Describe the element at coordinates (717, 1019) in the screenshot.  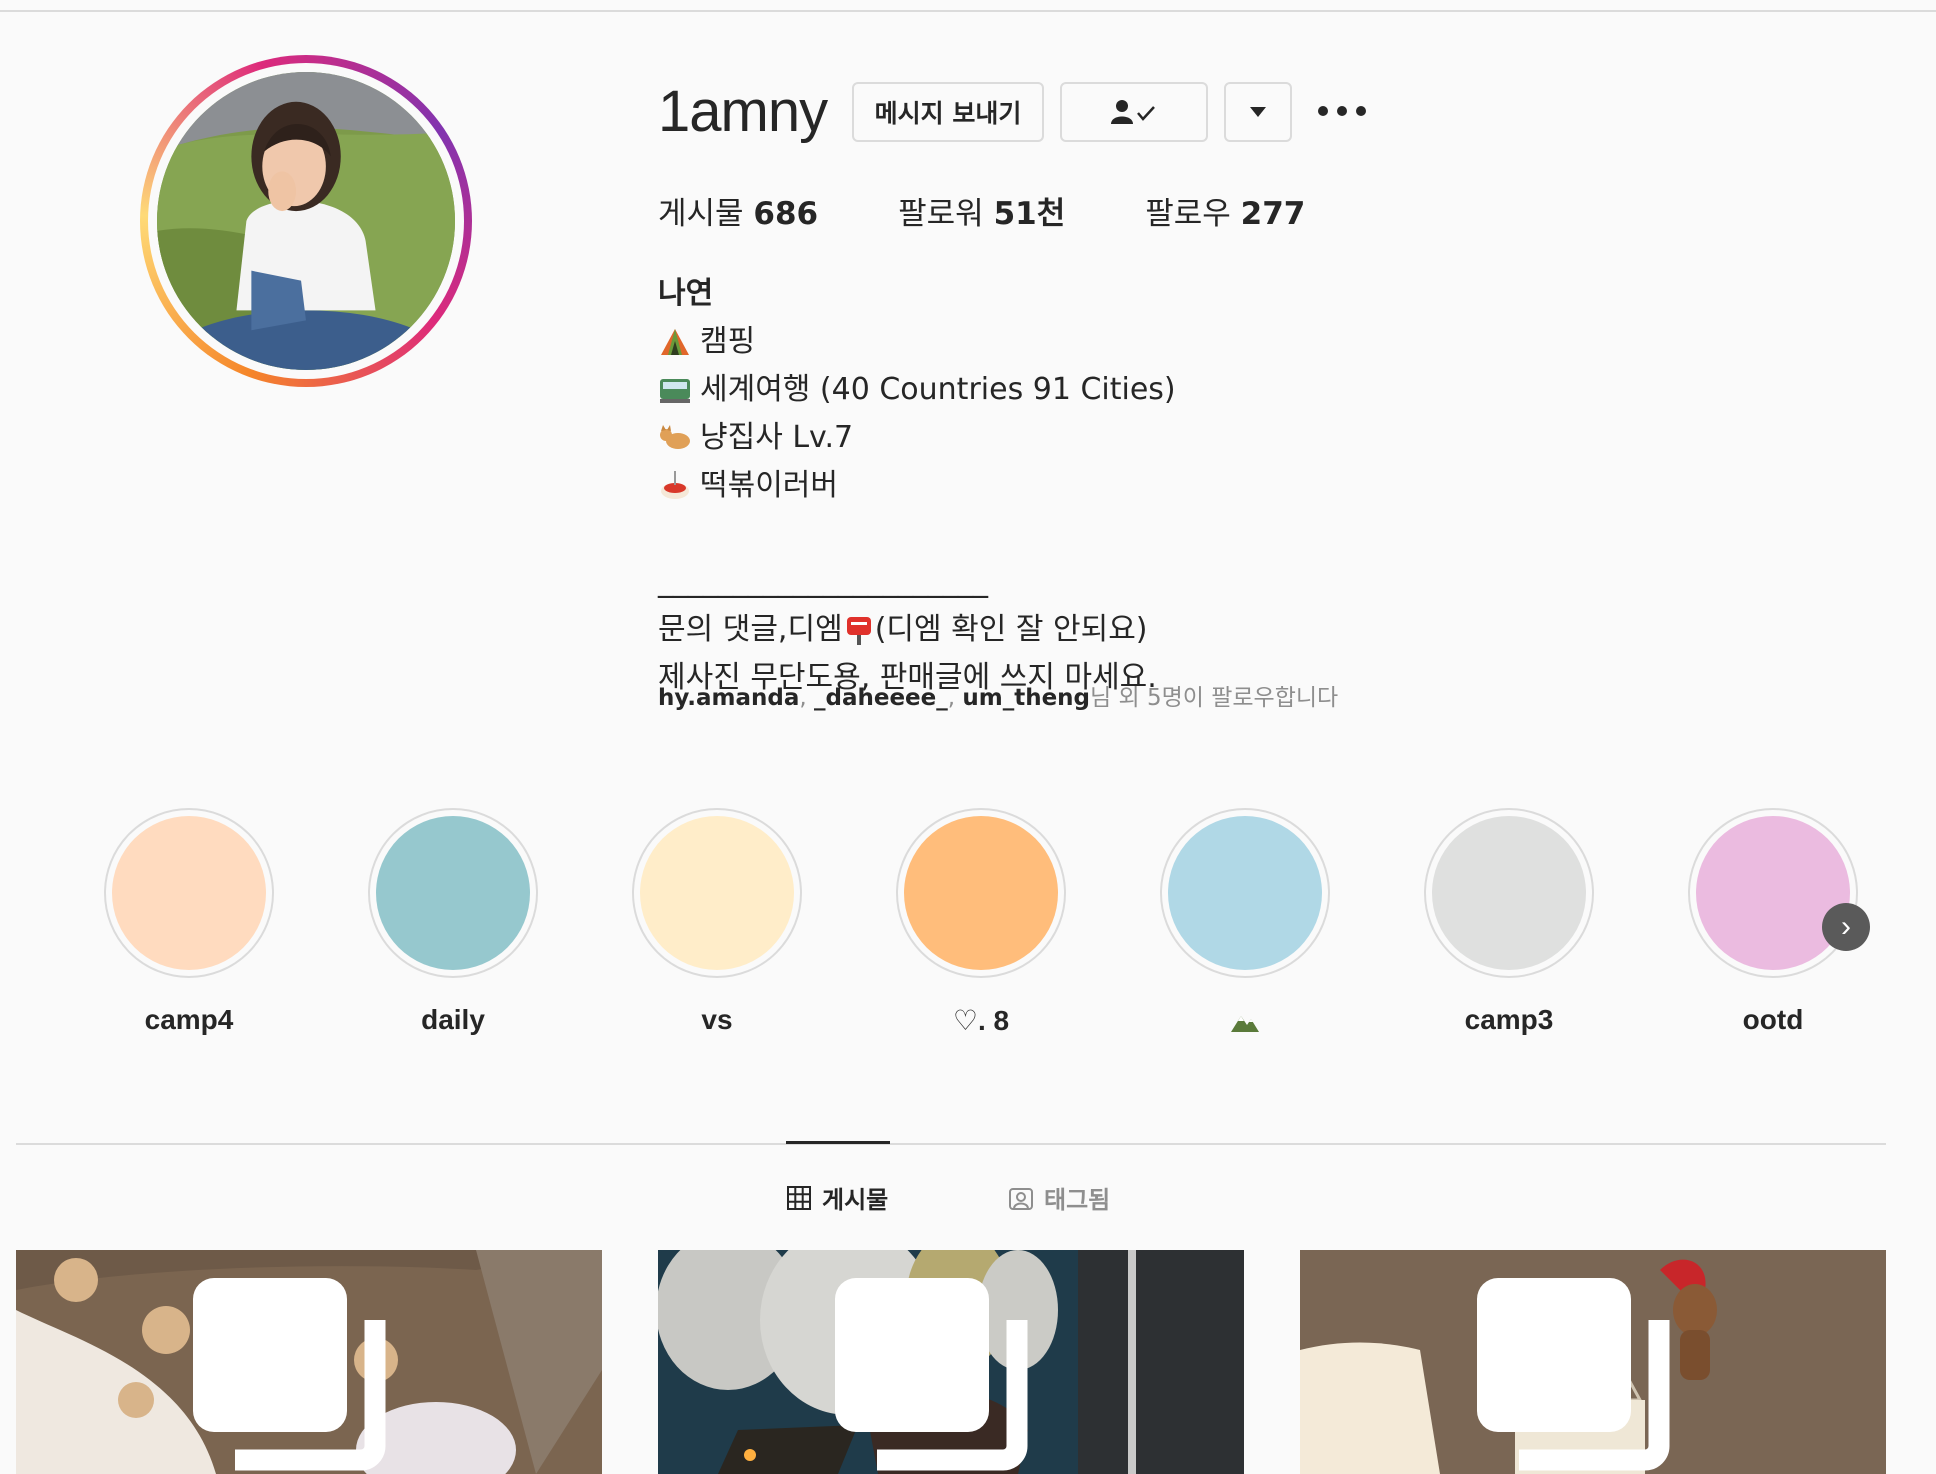
I see `highlight-label: vs` at that location.